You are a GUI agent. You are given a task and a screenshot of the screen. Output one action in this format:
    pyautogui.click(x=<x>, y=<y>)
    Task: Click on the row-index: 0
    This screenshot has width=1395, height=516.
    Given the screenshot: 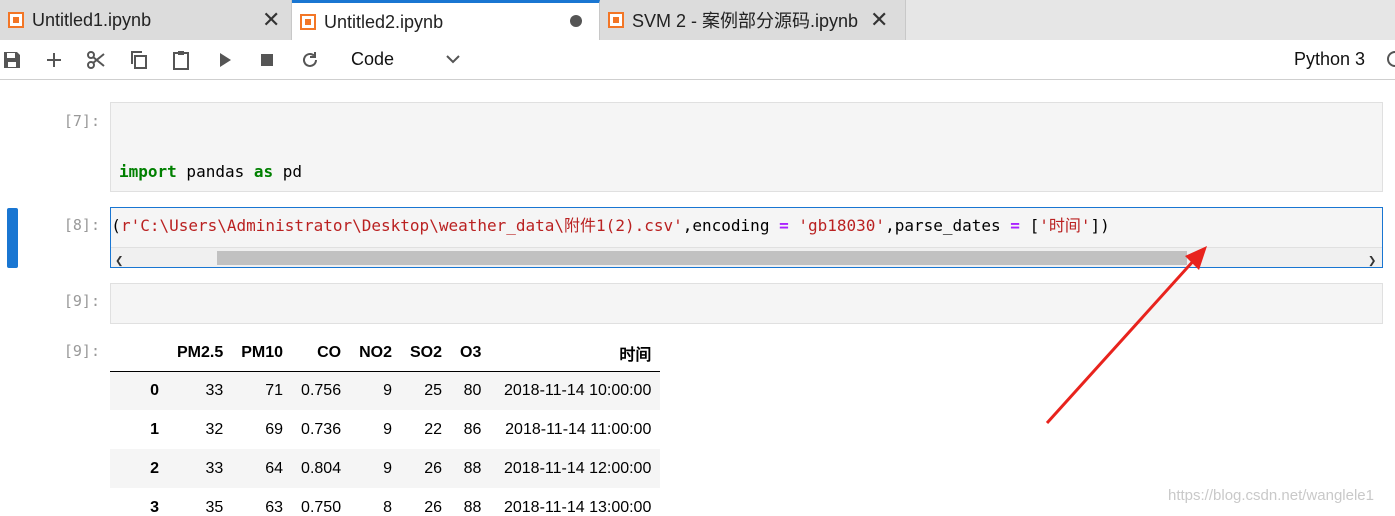 What is the action you would take?
    pyautogui.click(x=154, y=390)
    